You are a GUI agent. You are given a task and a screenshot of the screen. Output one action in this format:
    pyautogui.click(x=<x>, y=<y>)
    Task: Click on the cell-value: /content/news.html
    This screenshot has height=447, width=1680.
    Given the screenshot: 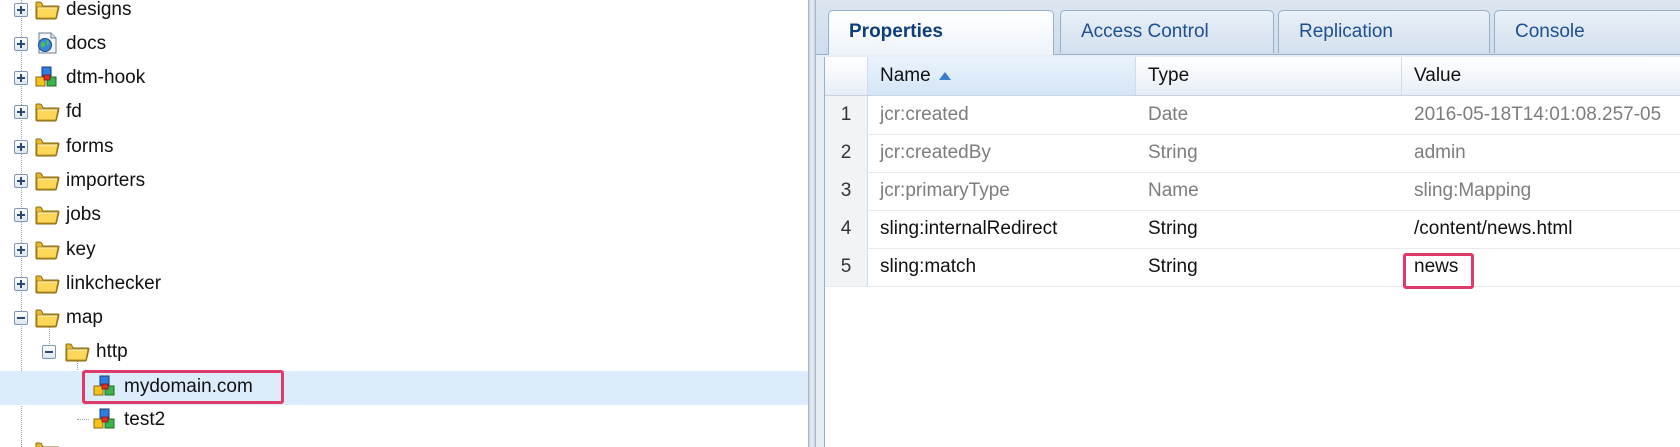 What is the action you would take?
    pyautogui.click(x=1541, y=229)
    